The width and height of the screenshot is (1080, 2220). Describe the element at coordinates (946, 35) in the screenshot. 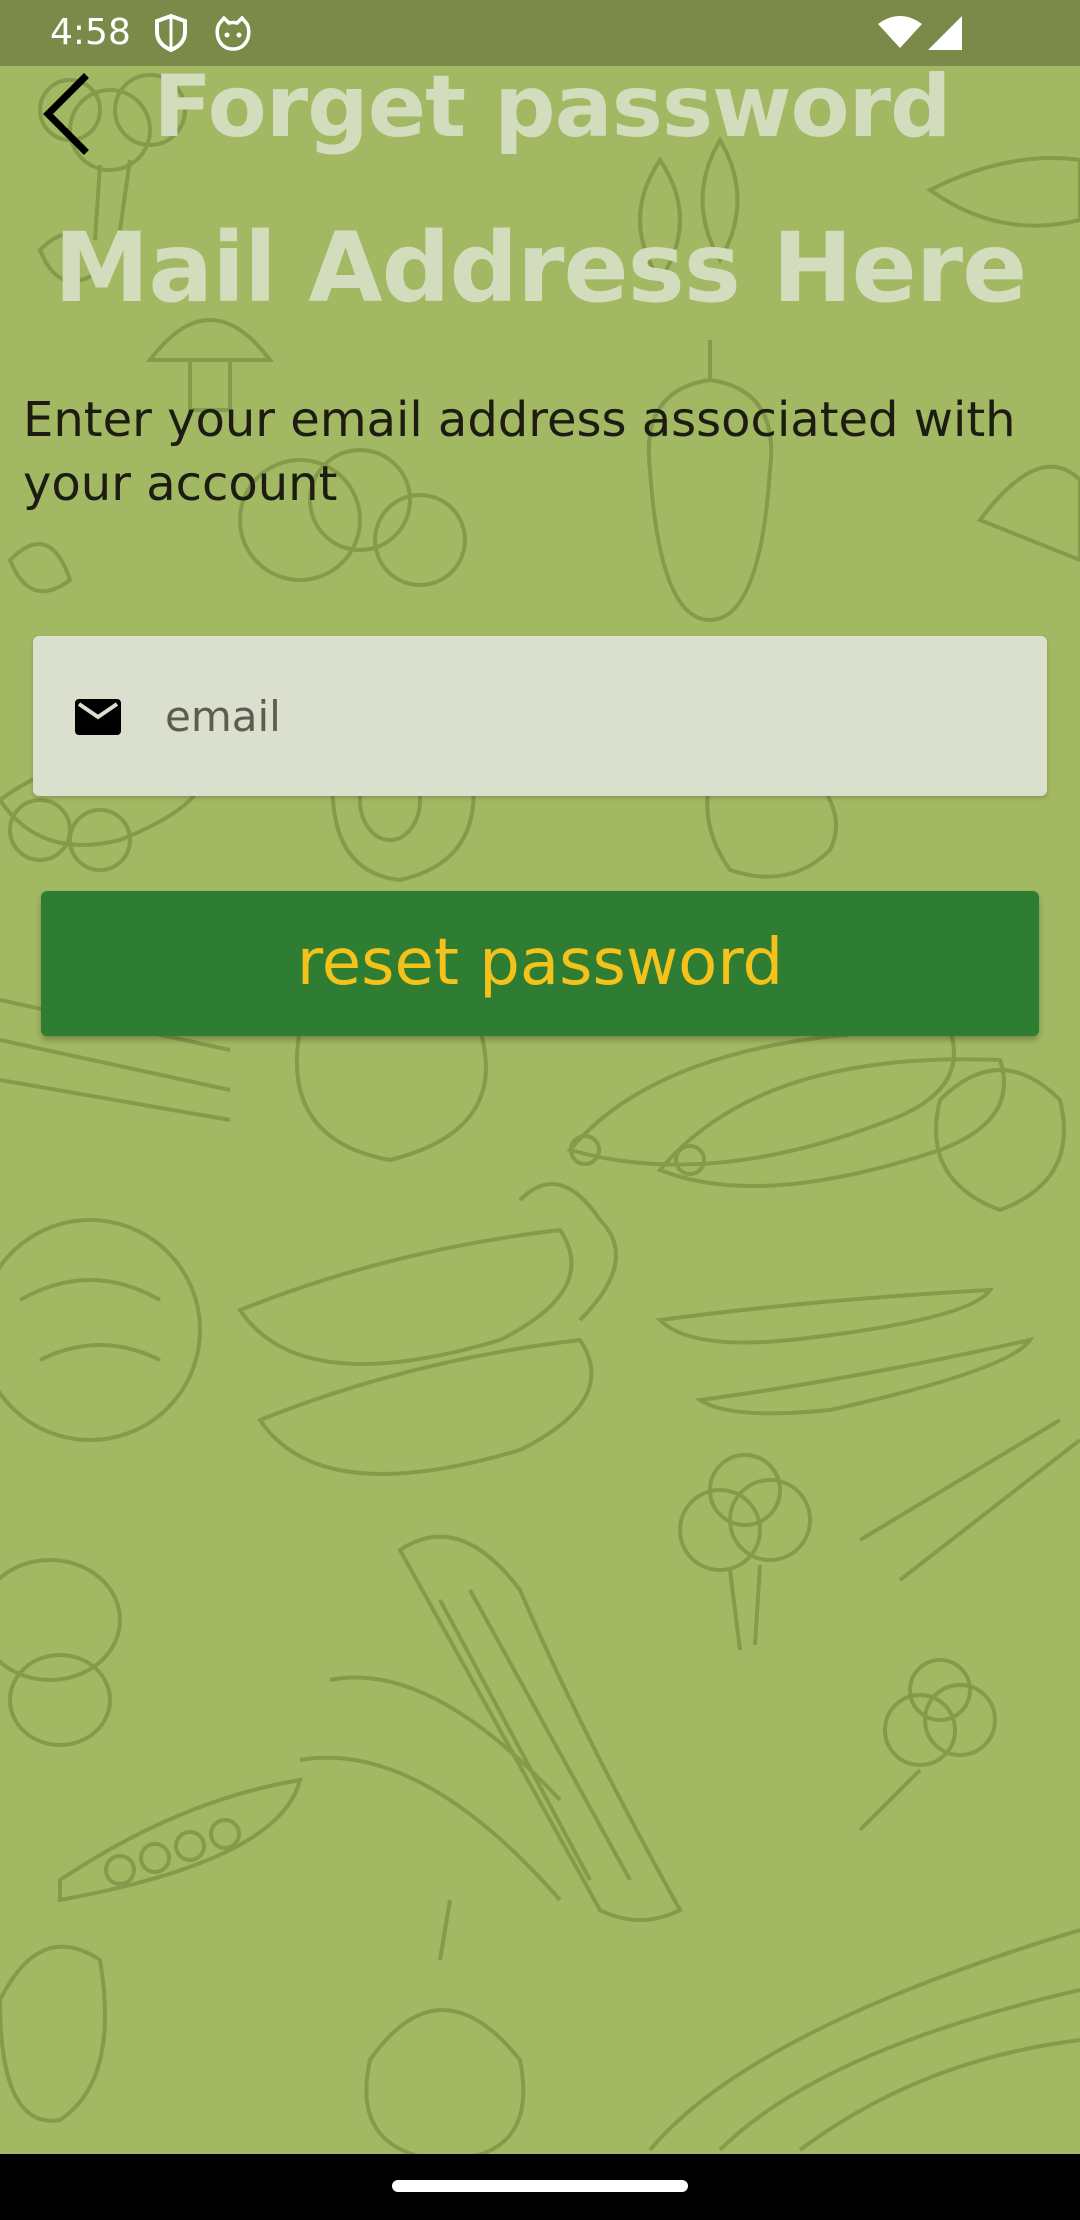

I see `signal-icon` at that location.